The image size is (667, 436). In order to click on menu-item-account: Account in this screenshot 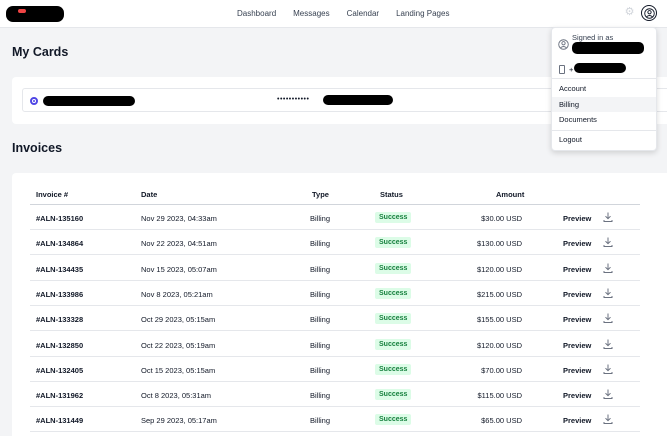, I will do `click(604, 88)`.